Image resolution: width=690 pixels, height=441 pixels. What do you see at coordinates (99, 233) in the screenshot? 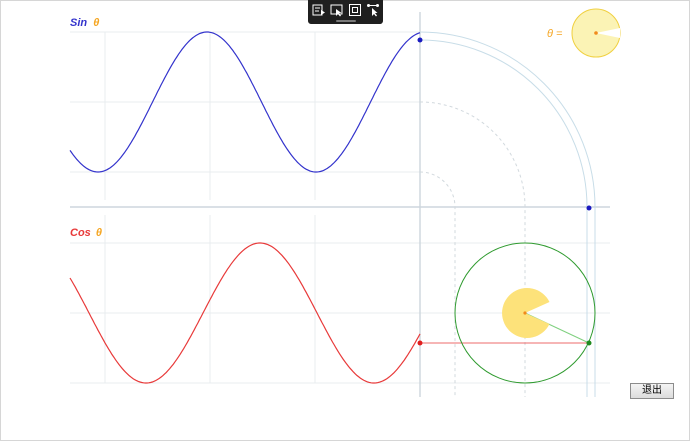
I see `cos-theta-label: θ` at bounding box center [99, 233].